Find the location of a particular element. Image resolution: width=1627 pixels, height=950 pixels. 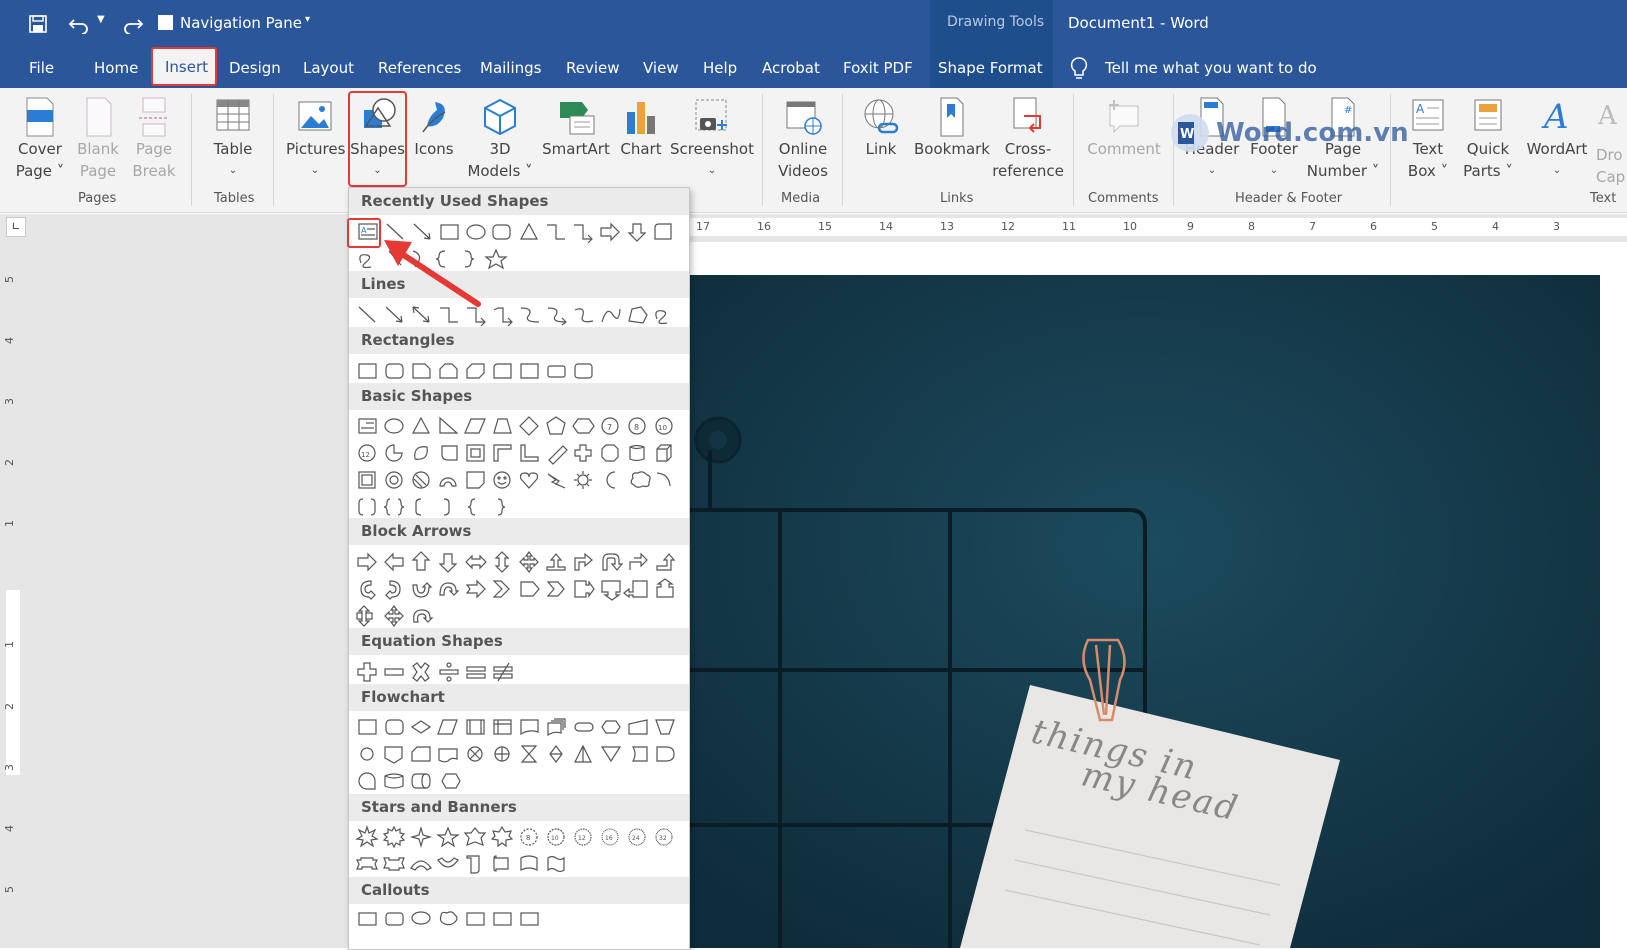

ruler-h-number: 10 is located at coordinates (1130, 226).